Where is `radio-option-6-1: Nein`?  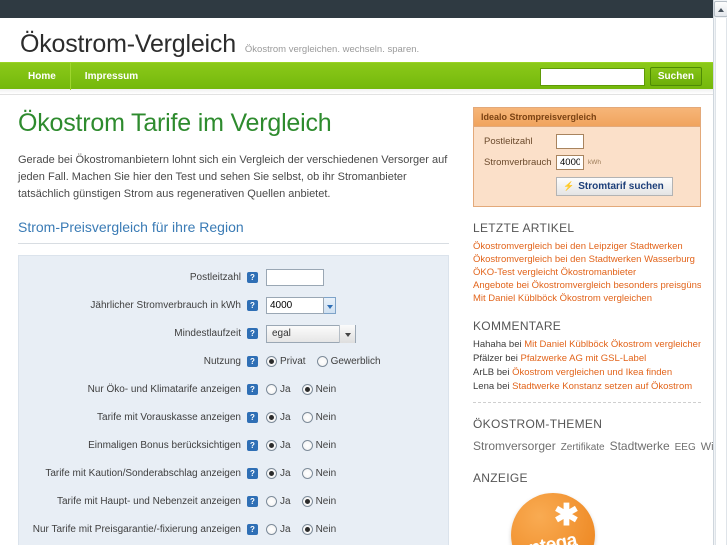
radio-option-6-1: Nein is located at coordinates (318, 529).